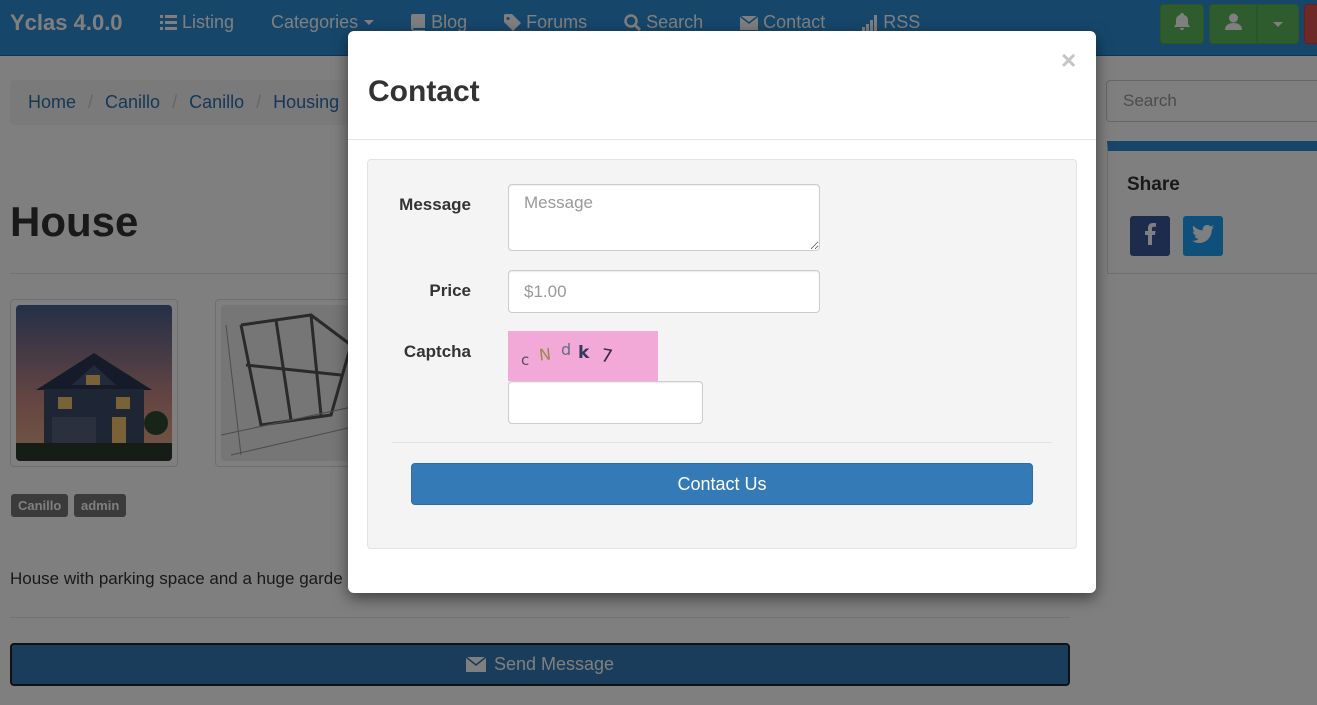 The height and width of the screenshot is (705, 1317). Describe the element at coordinates (722, 442) in the screenshot. I see `divider` at that location.